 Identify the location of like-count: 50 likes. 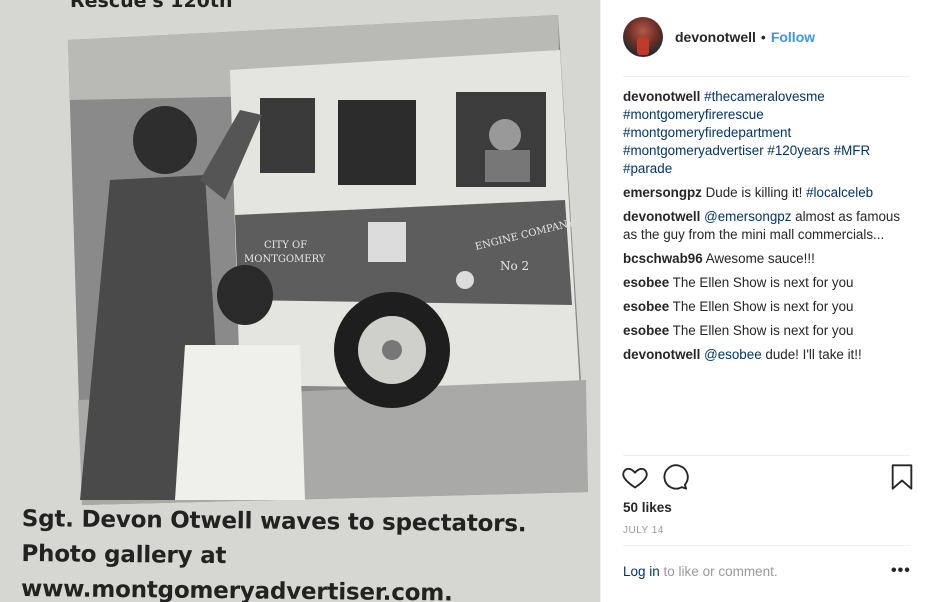
(647, 507).